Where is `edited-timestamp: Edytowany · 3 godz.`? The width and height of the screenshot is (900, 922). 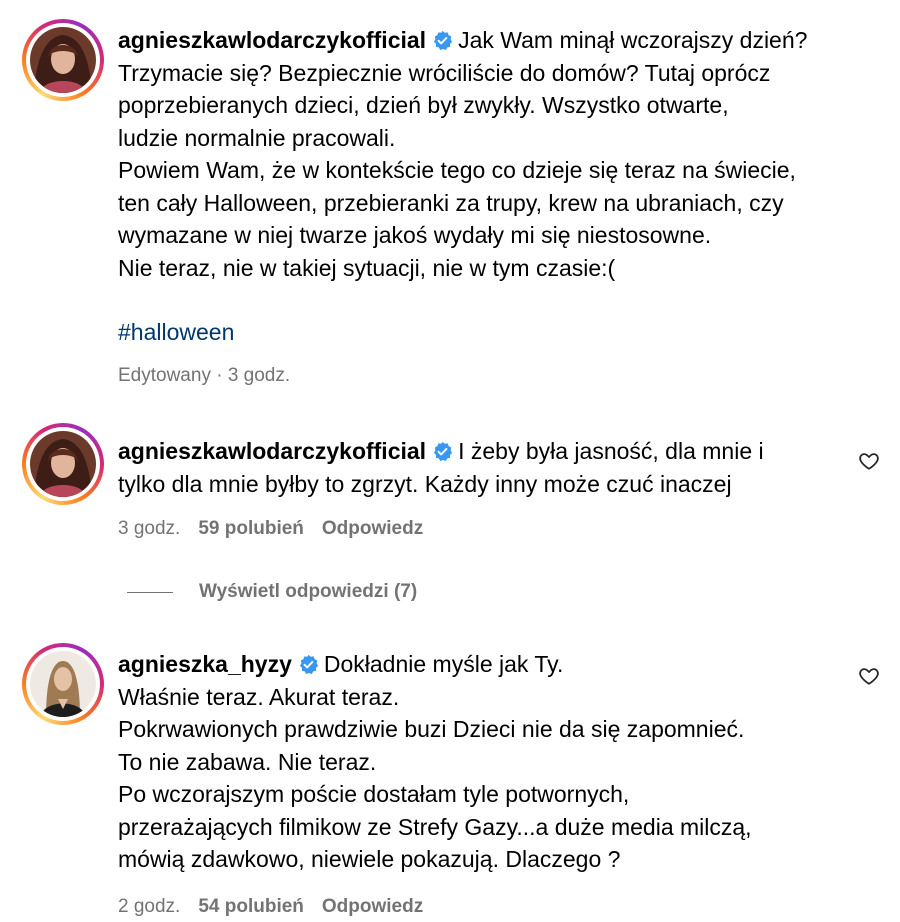 edited-timestamp: Edytowany · 3 godz. is located at coordinates (204, 375).